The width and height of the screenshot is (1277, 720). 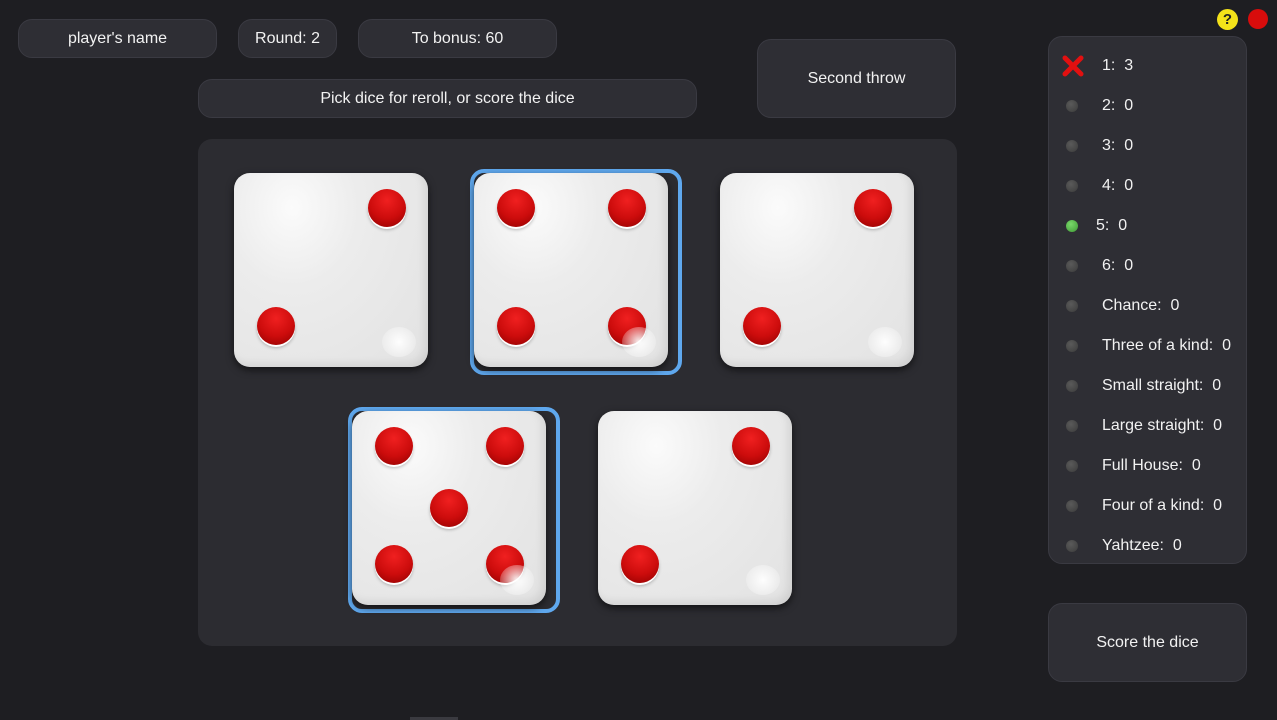 What do you see at coordinates (1227, 19) in the screenshot?
I see `help-icon: ?` at bounding box center [1227, 19].